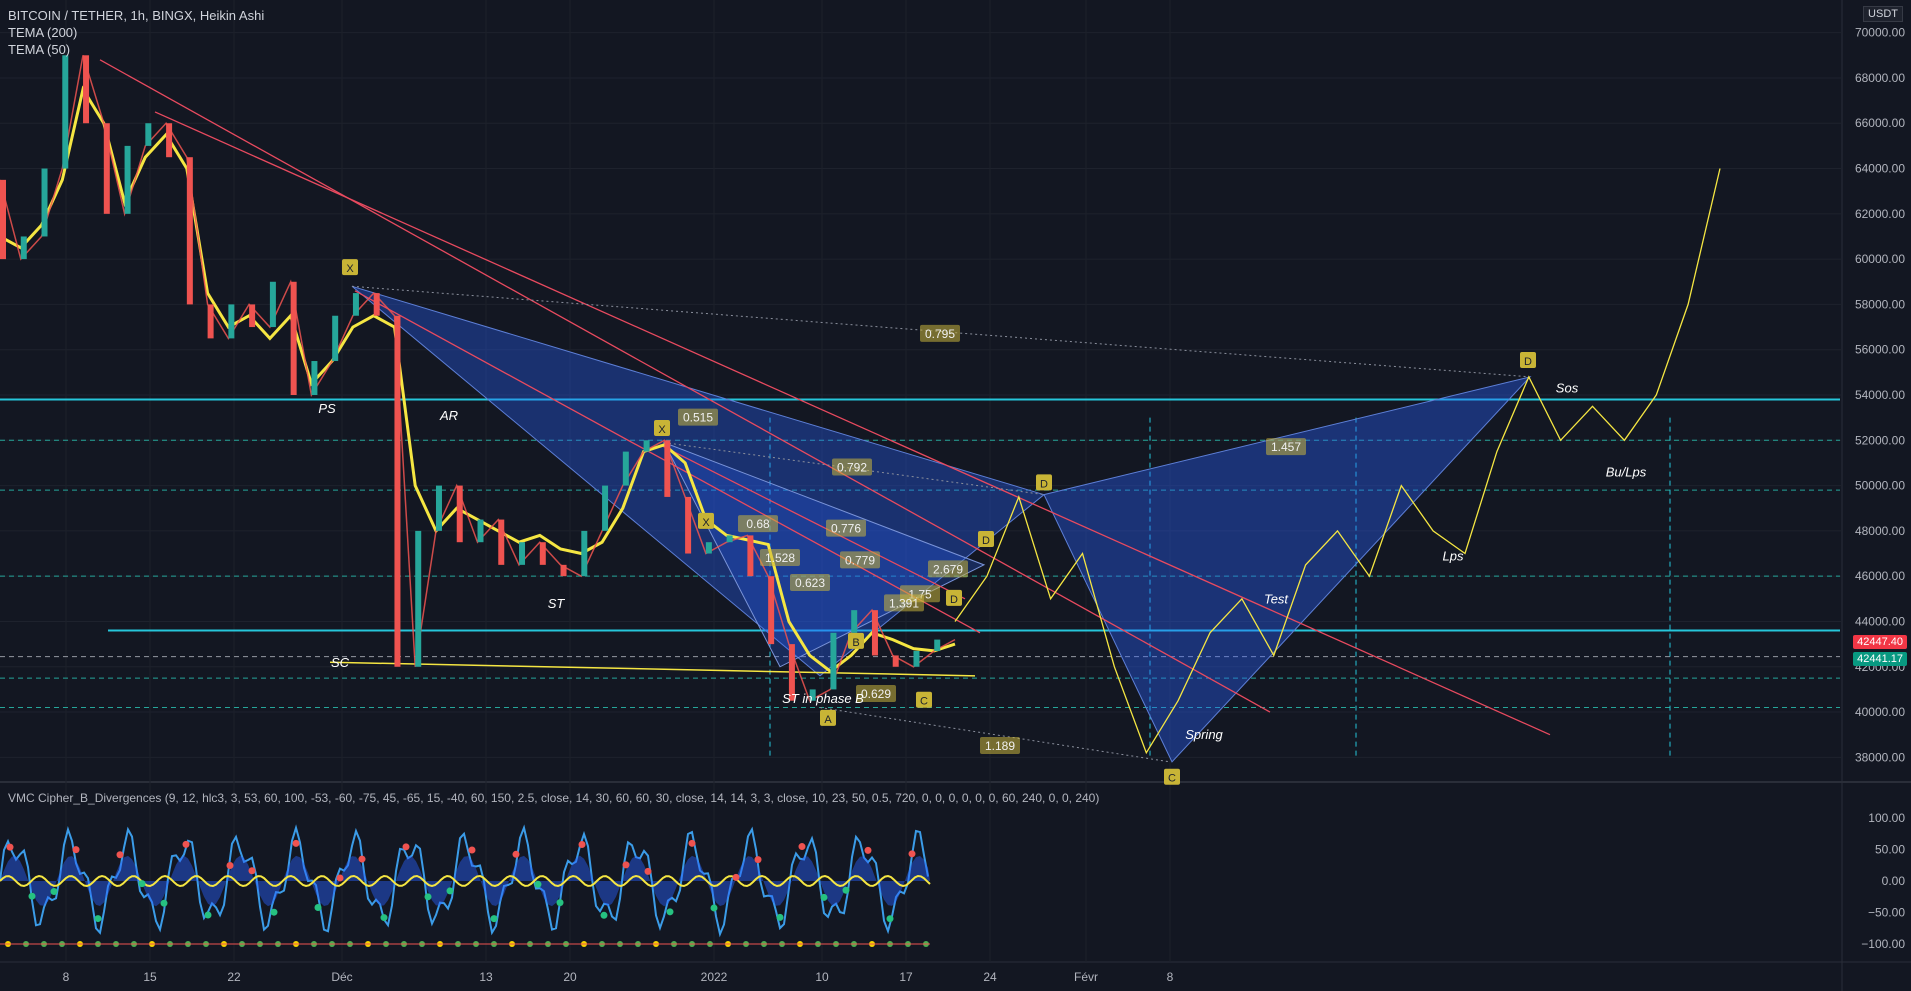 The image size is (1911, 991). I want to click on y-tick-label: 60000.00, so click(1880, 259).